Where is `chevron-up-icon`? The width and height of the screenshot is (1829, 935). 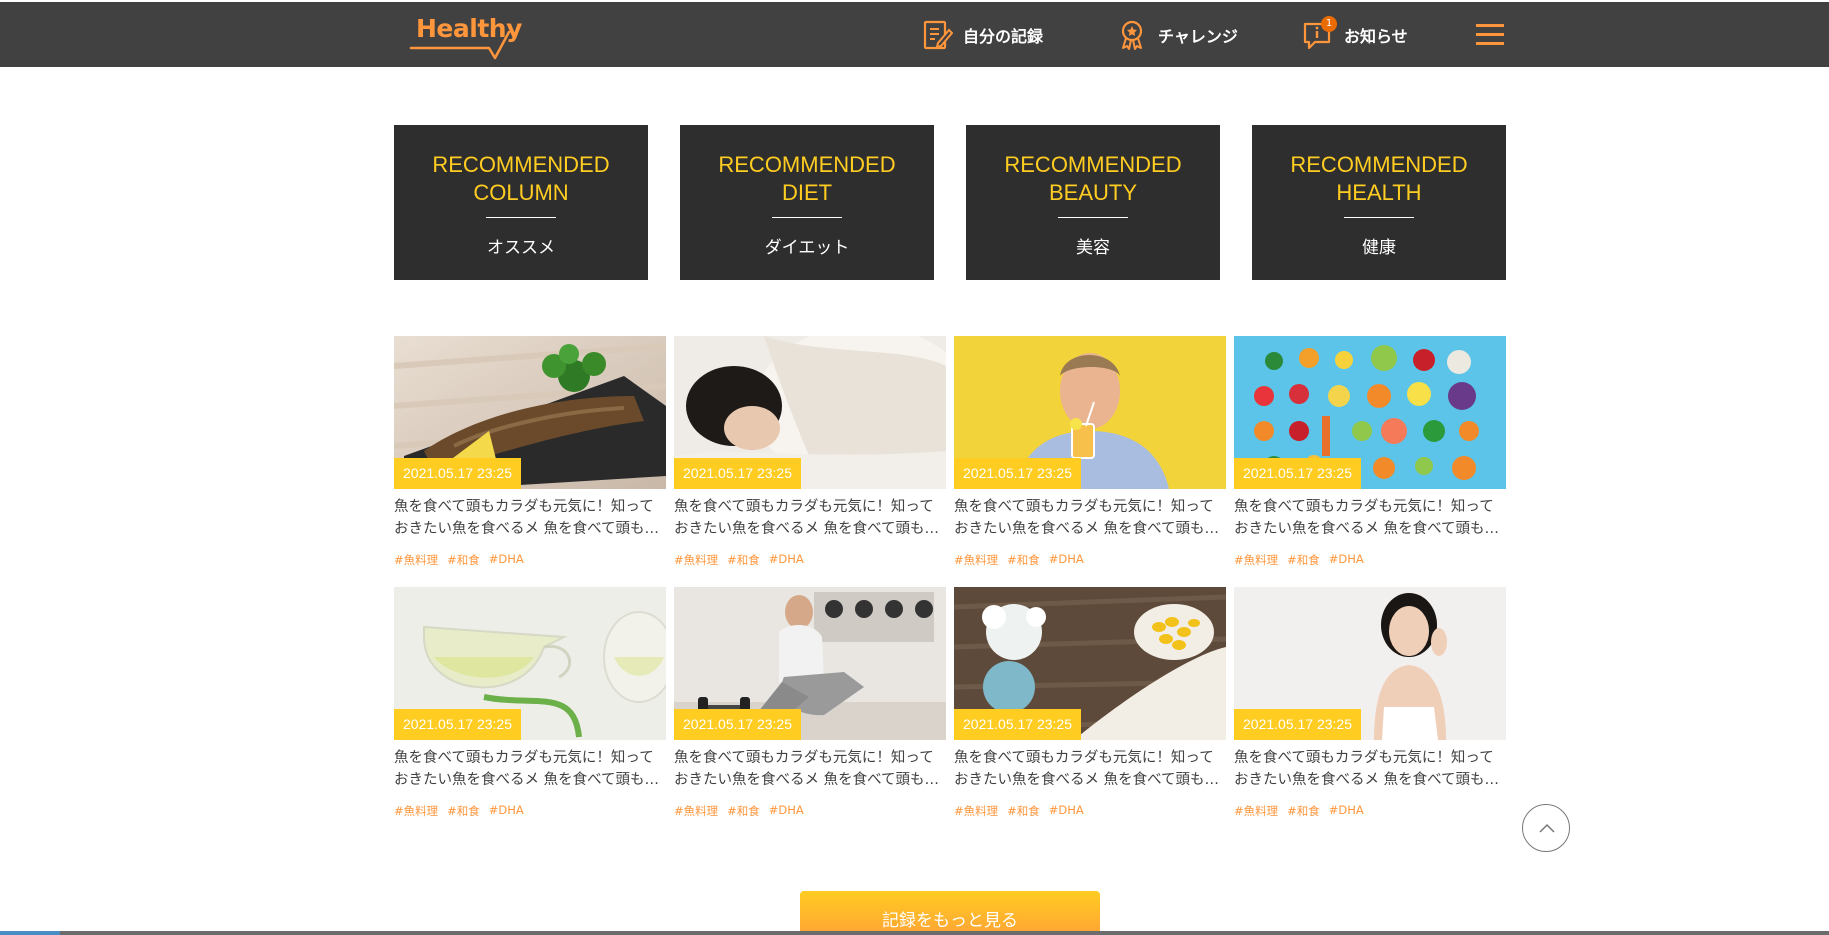 chevron-up-icon is located at coordinates (1547, 828).